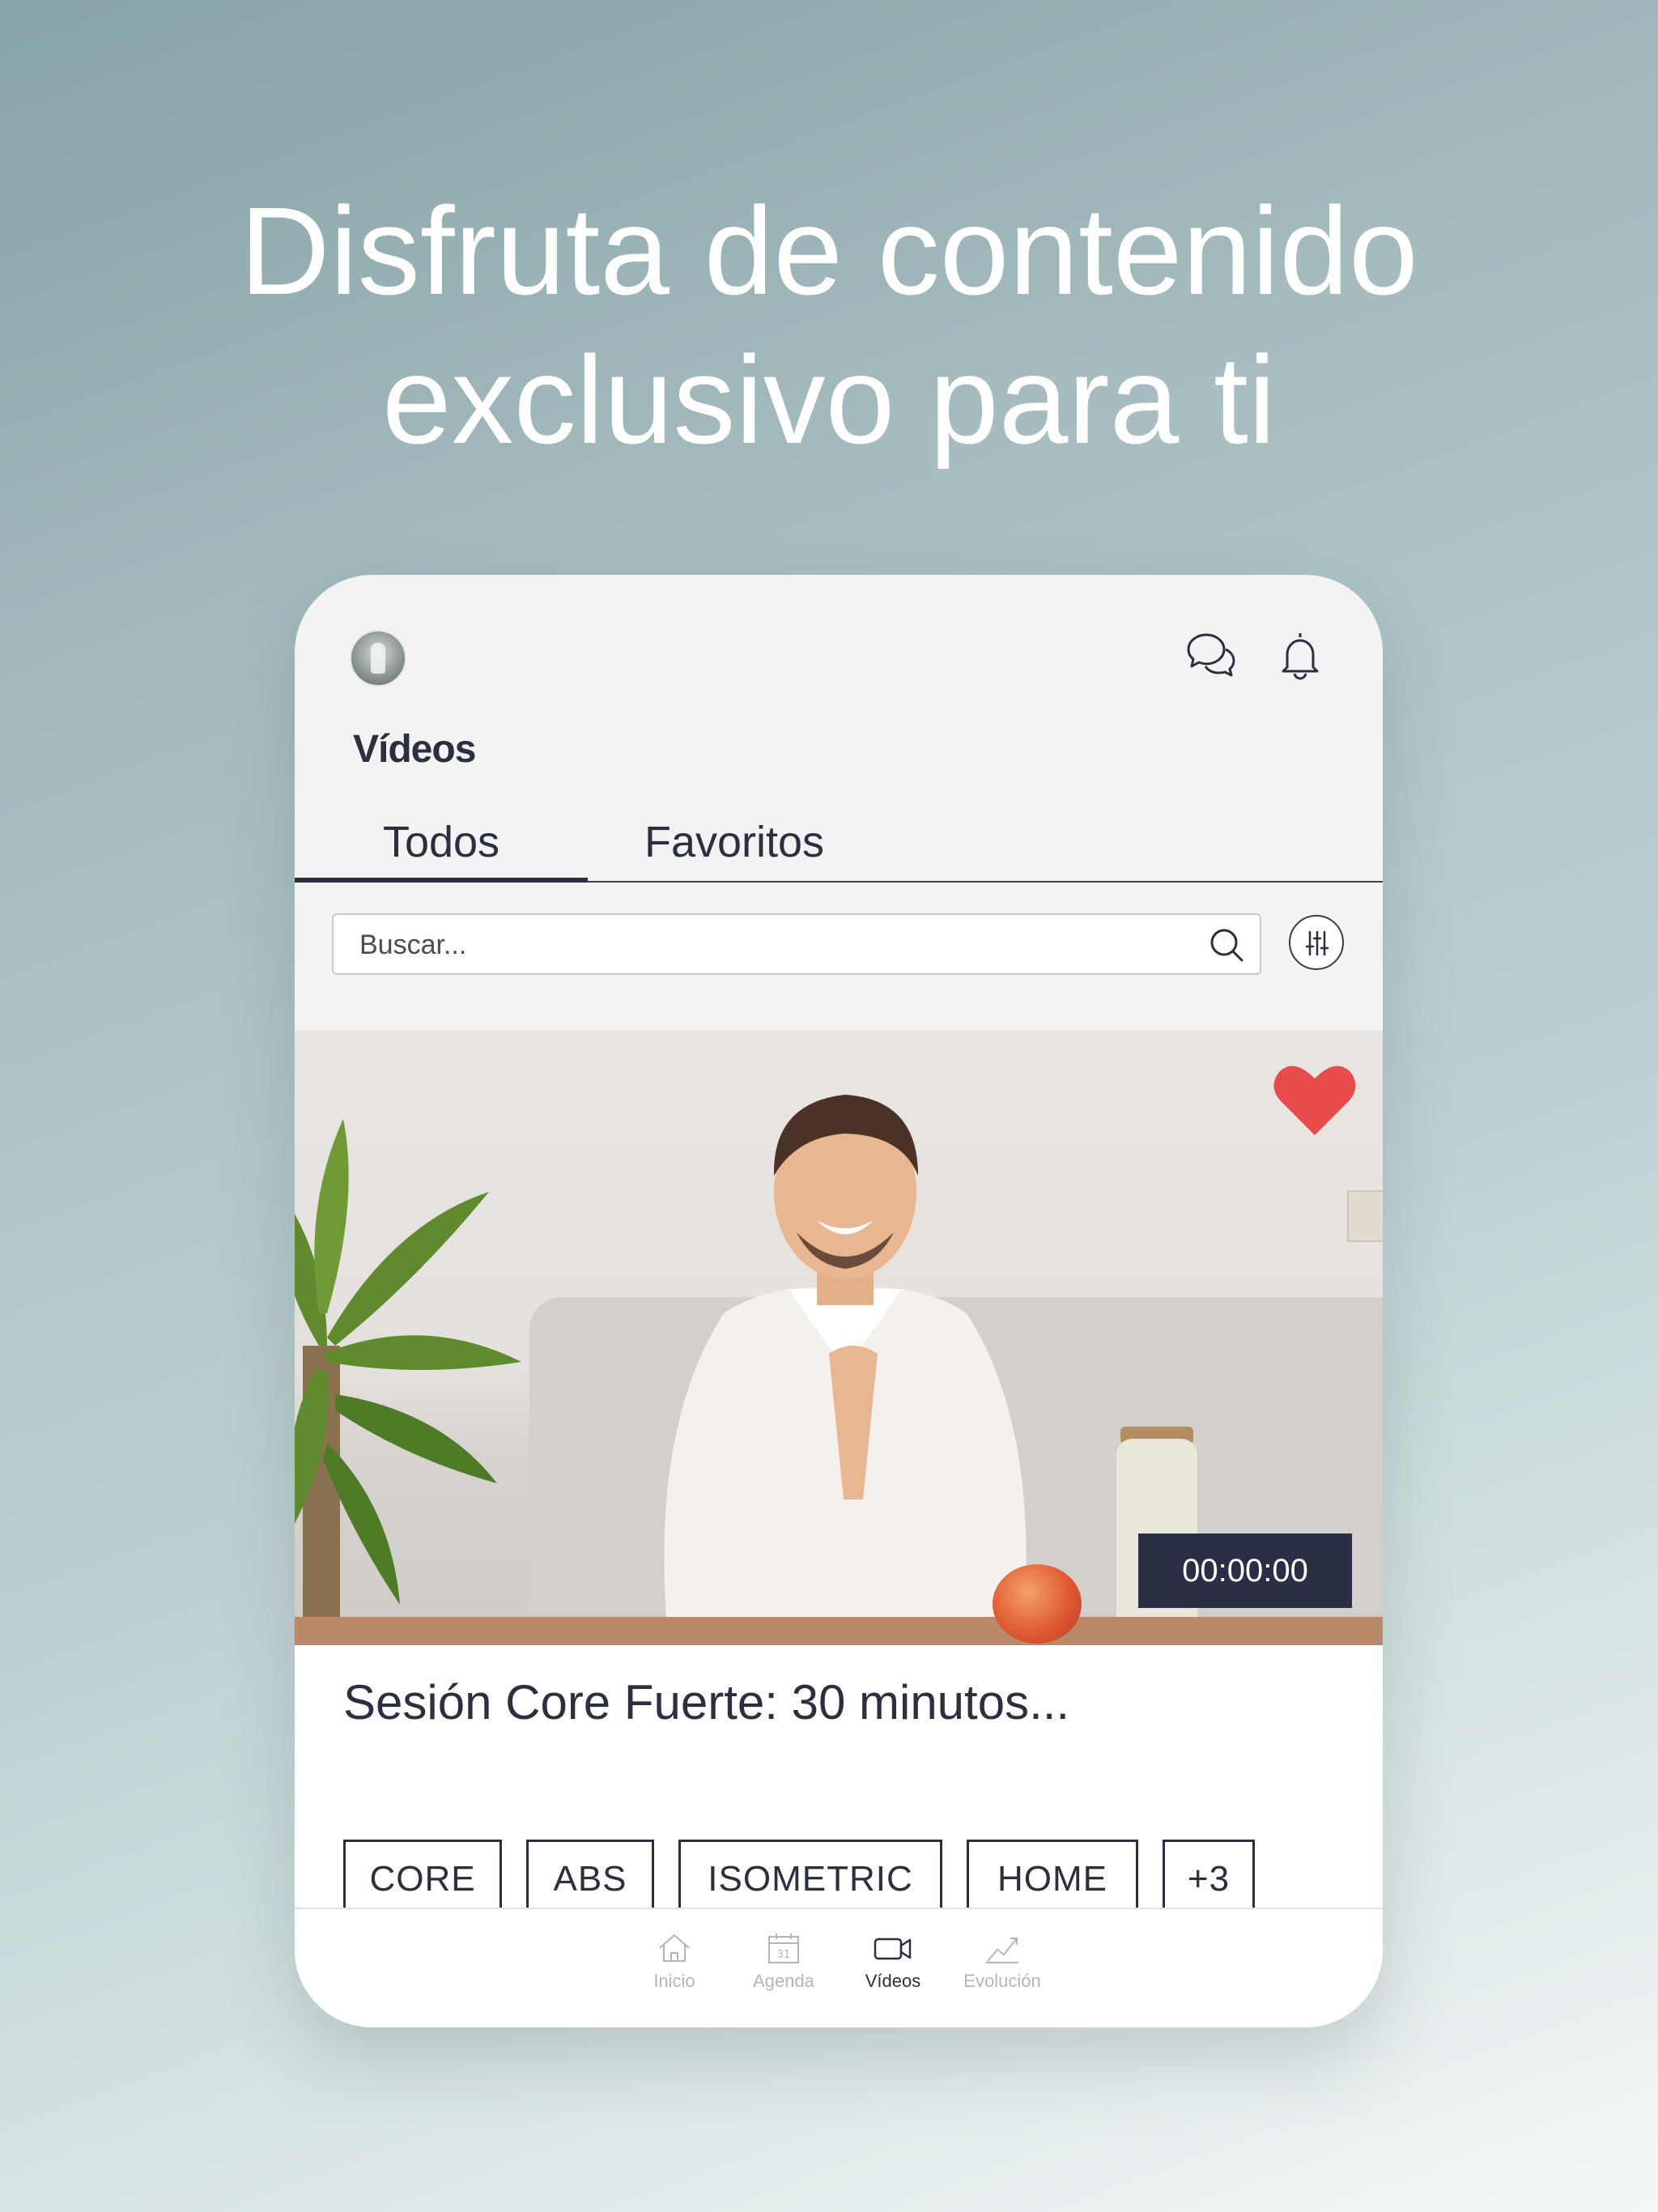 The image size is (1658, 2212). What do you see at coordinates (1226, 944) in the screenshot?
I see `search-icon` at bounding box center [1226, 944].